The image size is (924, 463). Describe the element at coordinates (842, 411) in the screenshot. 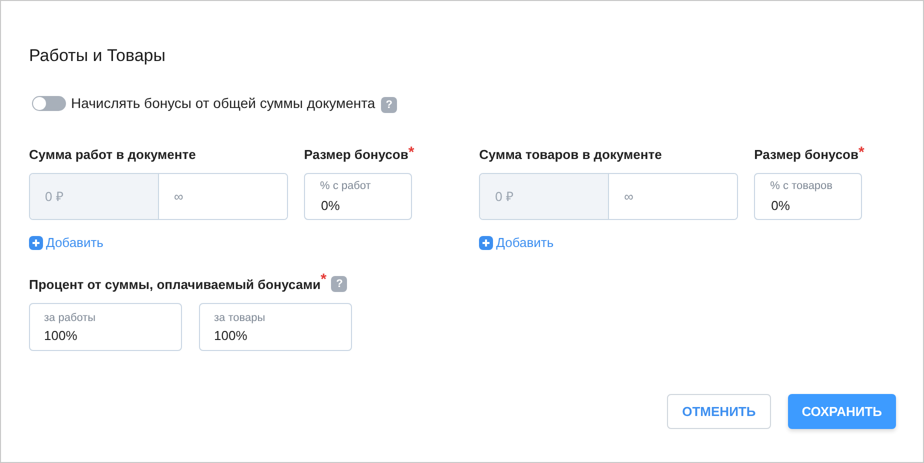

I see `save-button: СОХРАНИТЬ` at that location.